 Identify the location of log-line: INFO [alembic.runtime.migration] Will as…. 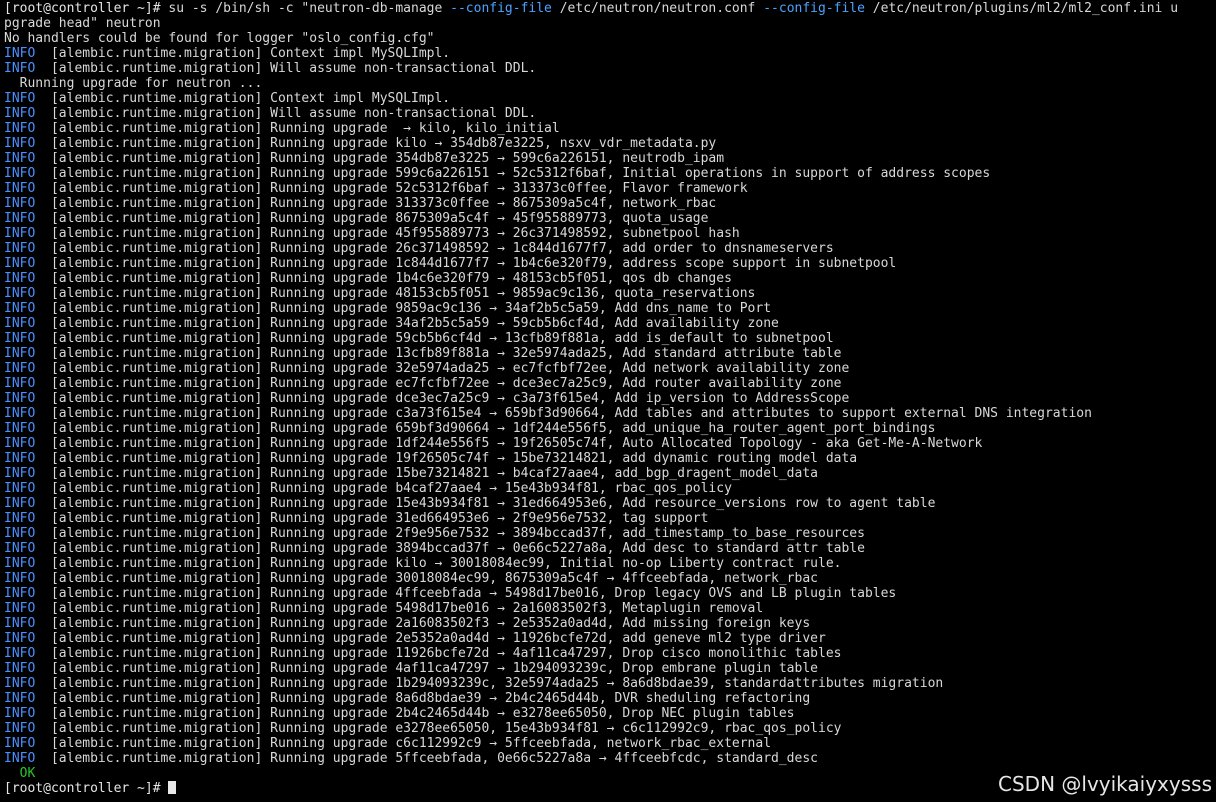
(610, 68).